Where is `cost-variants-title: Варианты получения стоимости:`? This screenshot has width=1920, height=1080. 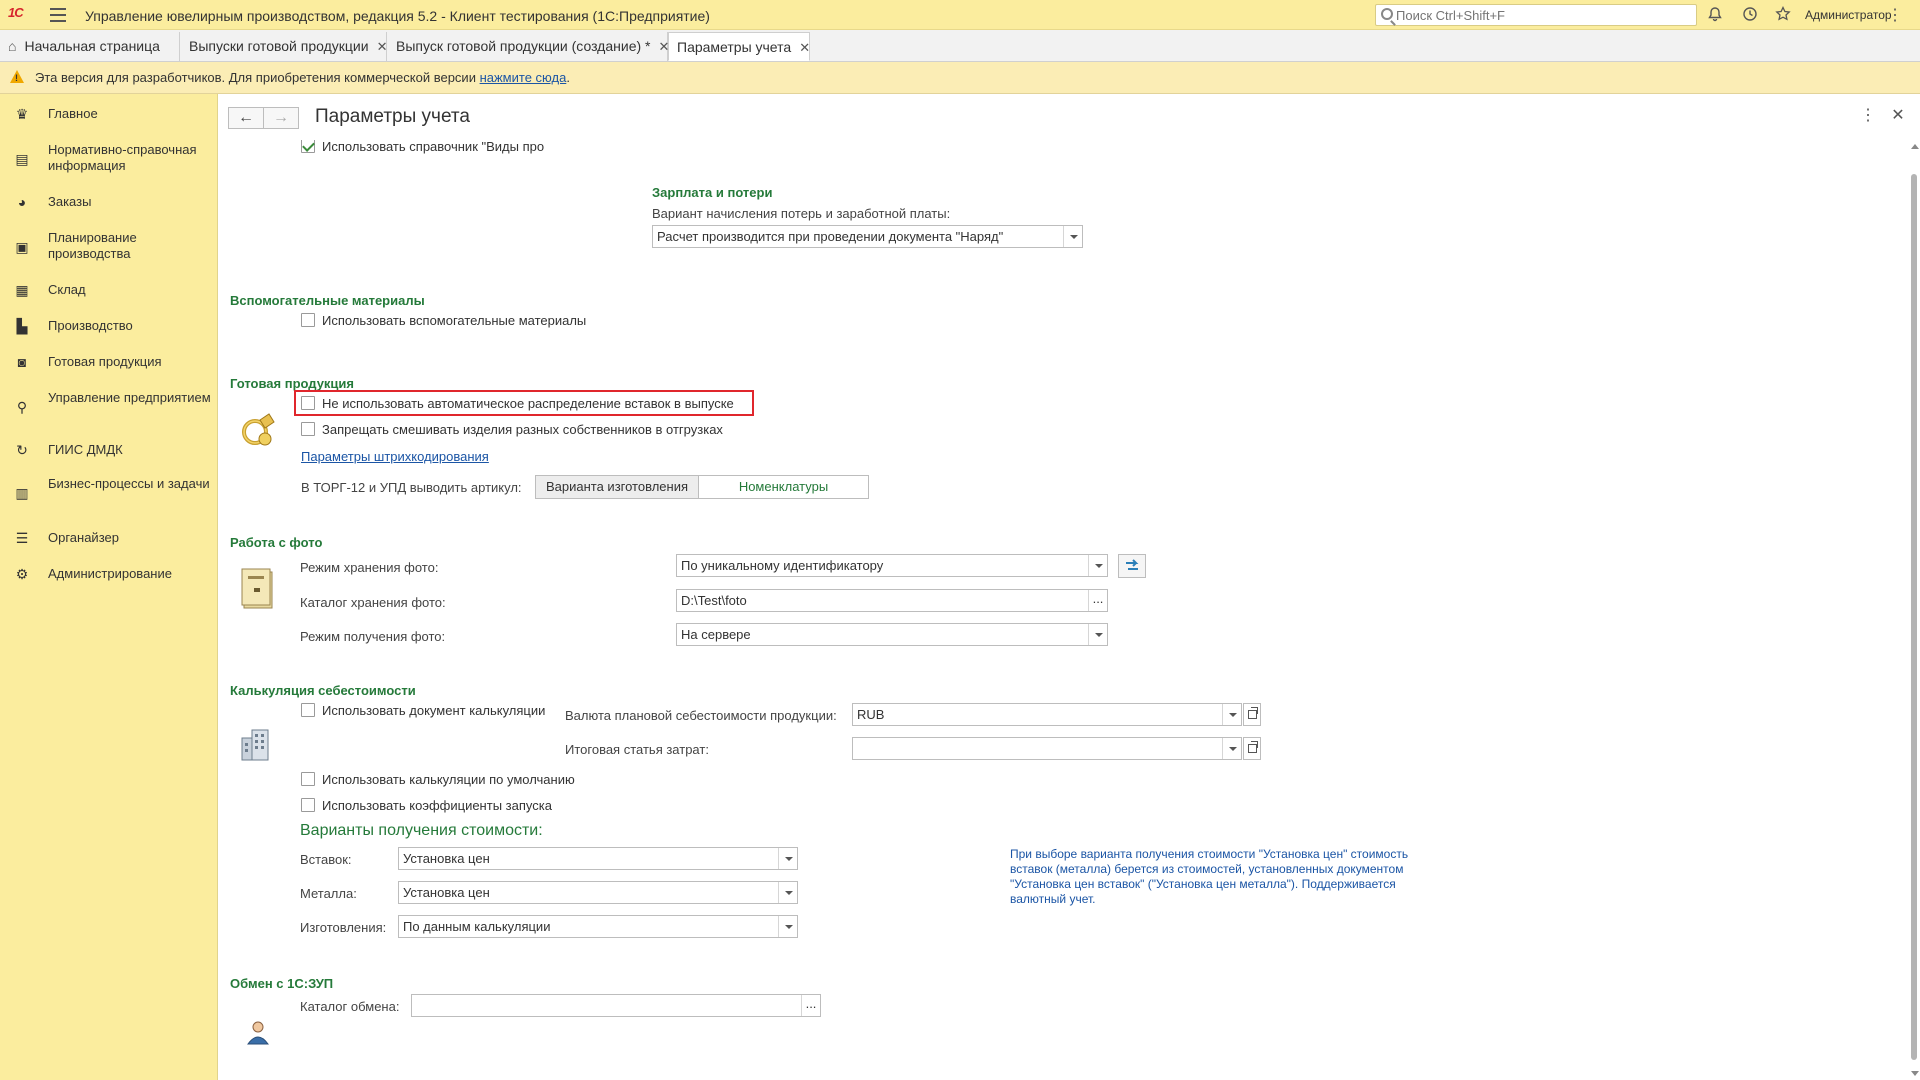 cost-variants-title: Варианты получения стоимости: is located at coordinates (421, 830).